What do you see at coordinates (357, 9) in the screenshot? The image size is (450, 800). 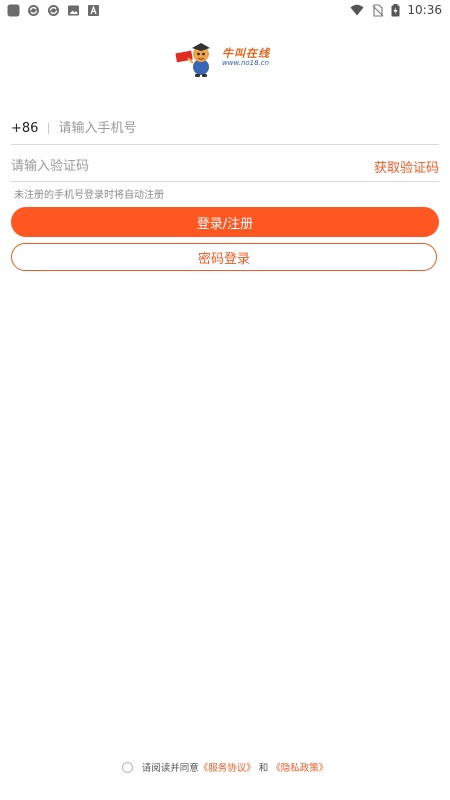 I see `wifi-icon` at bounding box center [357, 9].